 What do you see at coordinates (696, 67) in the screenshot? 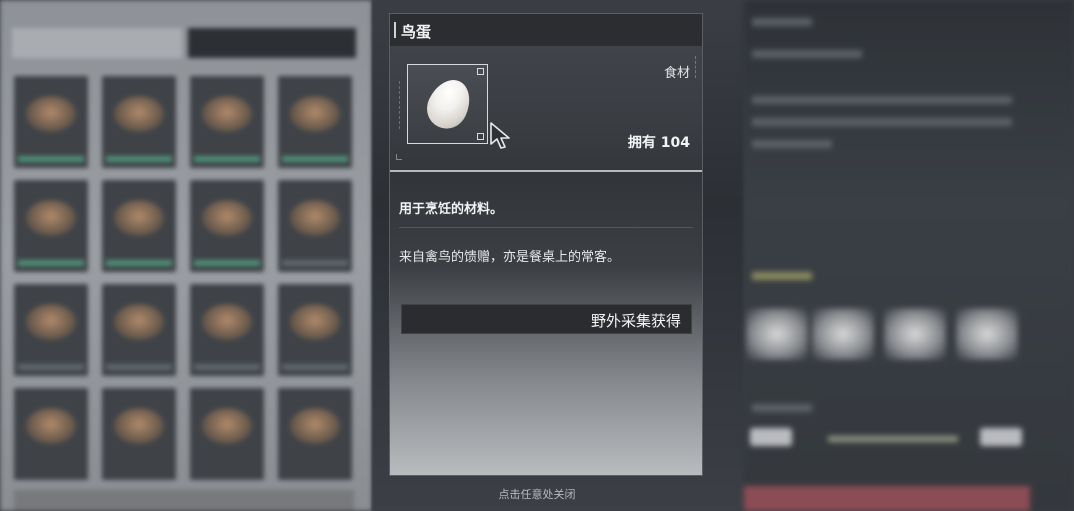
I see `hero-scroll-indicator` at bounding box center [696, 67].